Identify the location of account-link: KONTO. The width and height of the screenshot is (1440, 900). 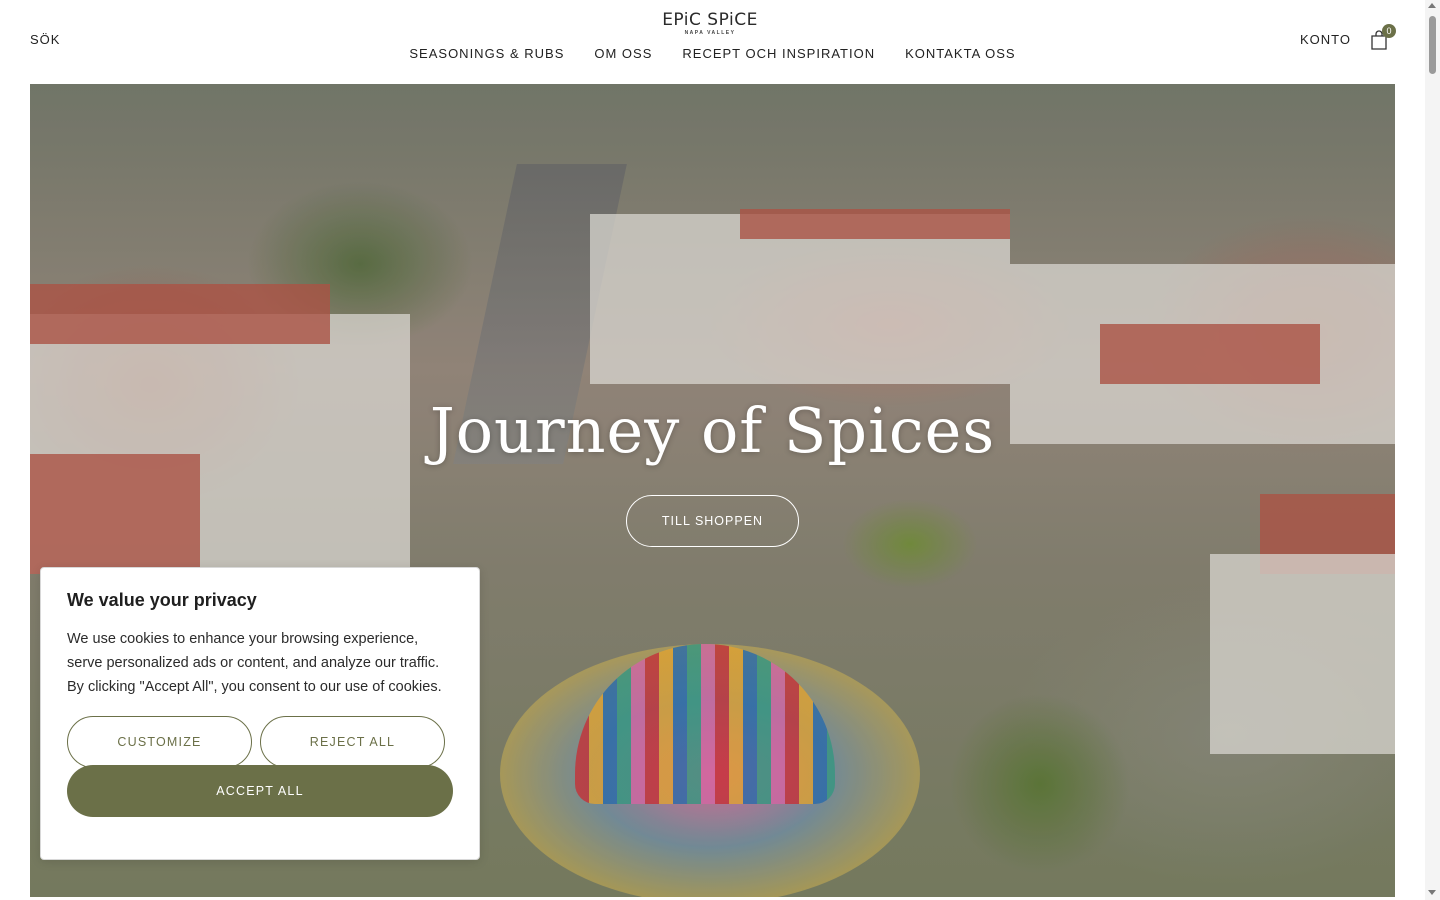
(1325, 39).